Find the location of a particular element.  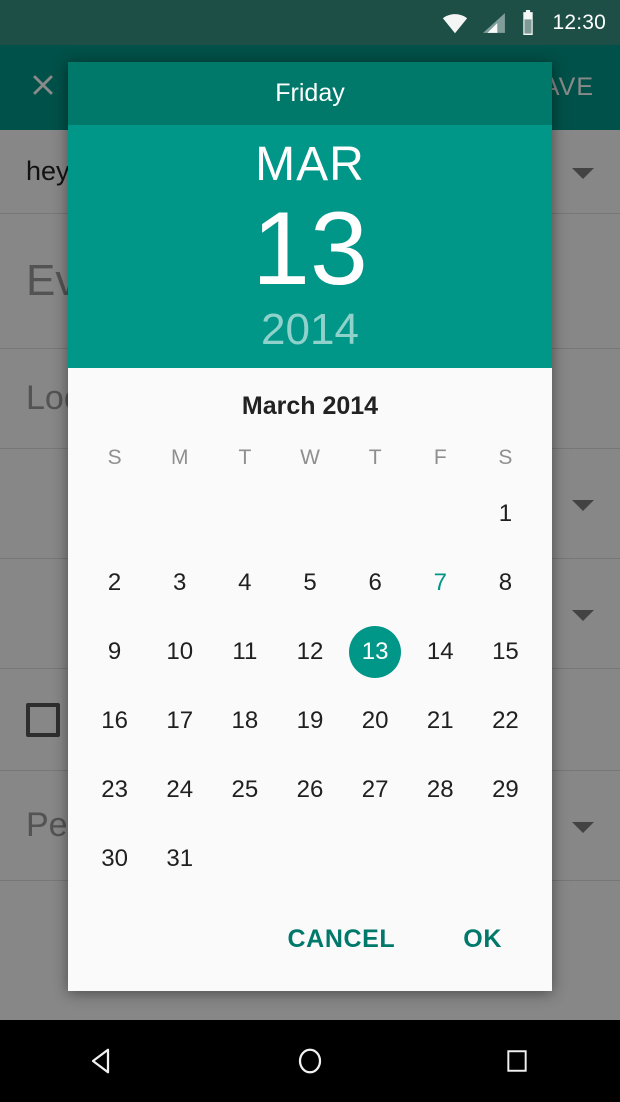

selected-day-circle: 13 is located at coordinates (375, 651).